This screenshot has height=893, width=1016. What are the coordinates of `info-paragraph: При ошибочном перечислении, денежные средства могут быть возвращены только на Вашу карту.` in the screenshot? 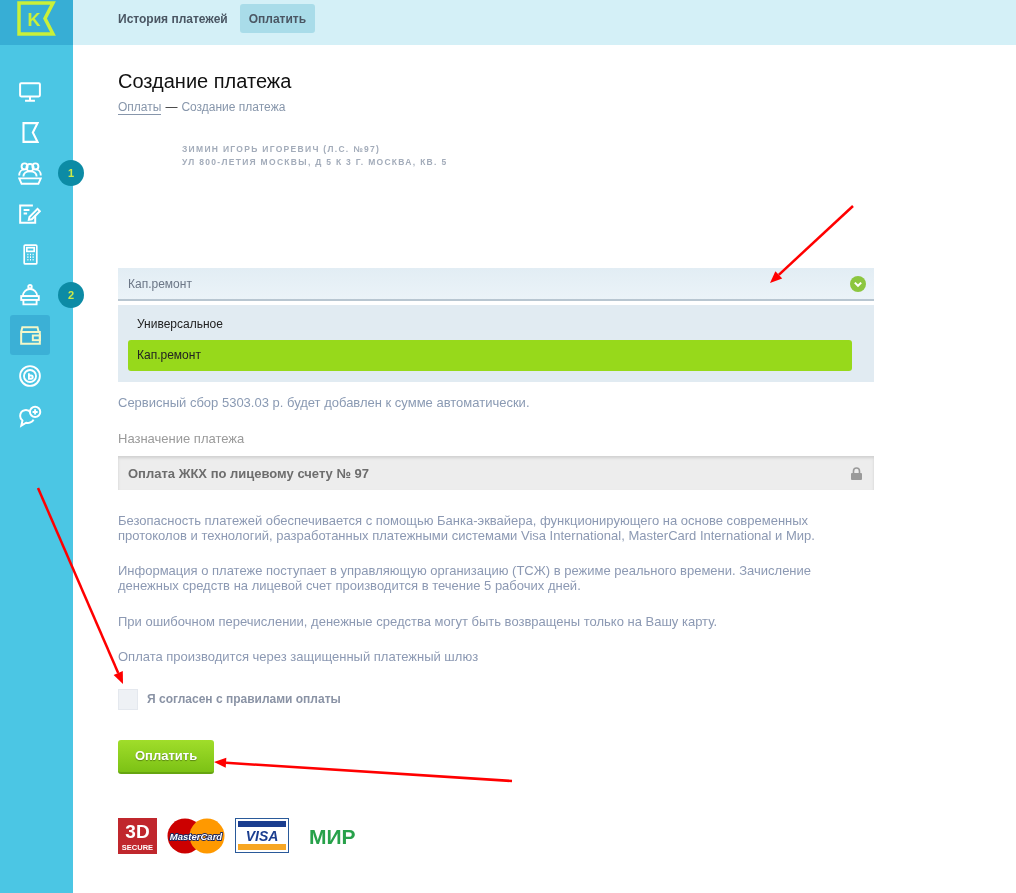 It's located at (418, 621).